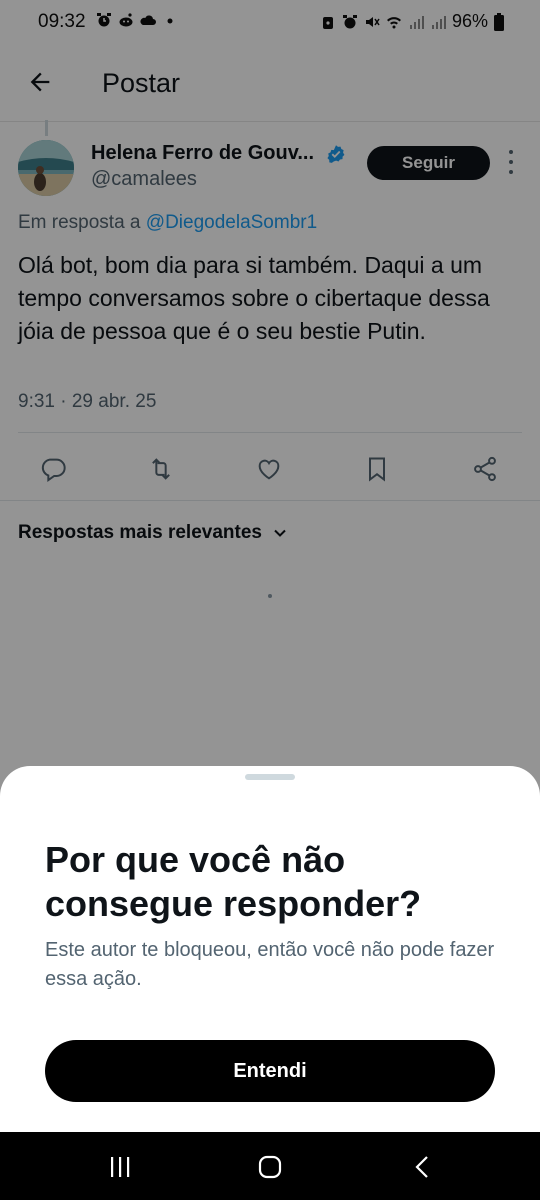 The height and width of the screenshot is (1200, 540). Describe the element at coordinates (270, 1071) in the screenshot. I see `understood-button: Entendi` at that location.